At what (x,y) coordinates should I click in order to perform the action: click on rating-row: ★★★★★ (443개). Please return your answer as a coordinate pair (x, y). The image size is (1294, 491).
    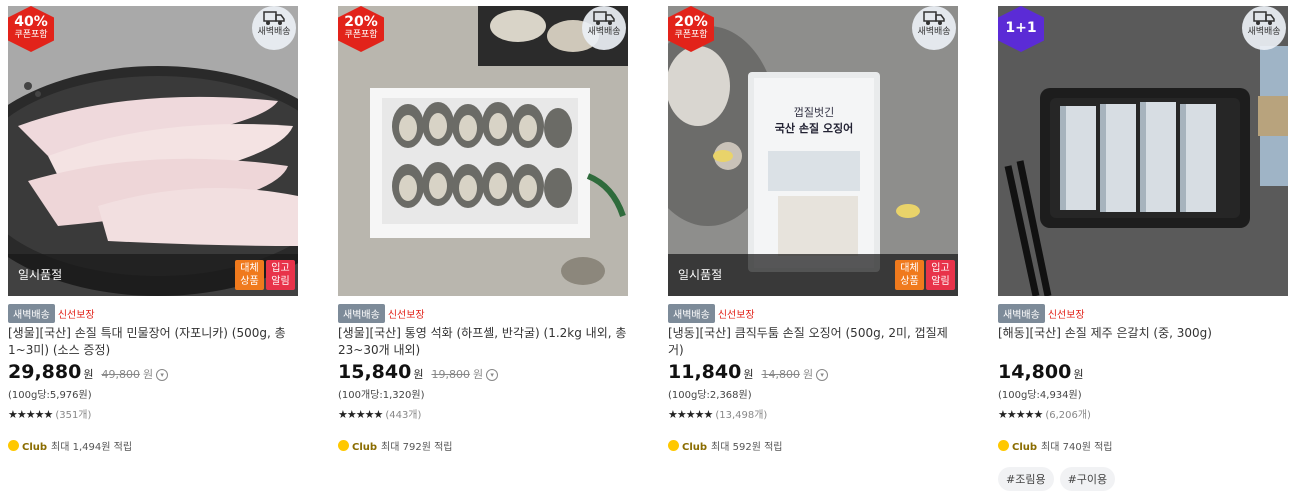
    Looking at the image, I should click on (483, 413).